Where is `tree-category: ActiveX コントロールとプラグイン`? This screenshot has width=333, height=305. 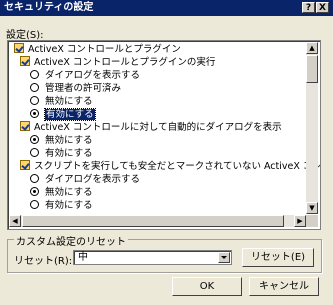 tree-category: ActiveX コントロールとプラグイン is located at coordinates (97, 49).